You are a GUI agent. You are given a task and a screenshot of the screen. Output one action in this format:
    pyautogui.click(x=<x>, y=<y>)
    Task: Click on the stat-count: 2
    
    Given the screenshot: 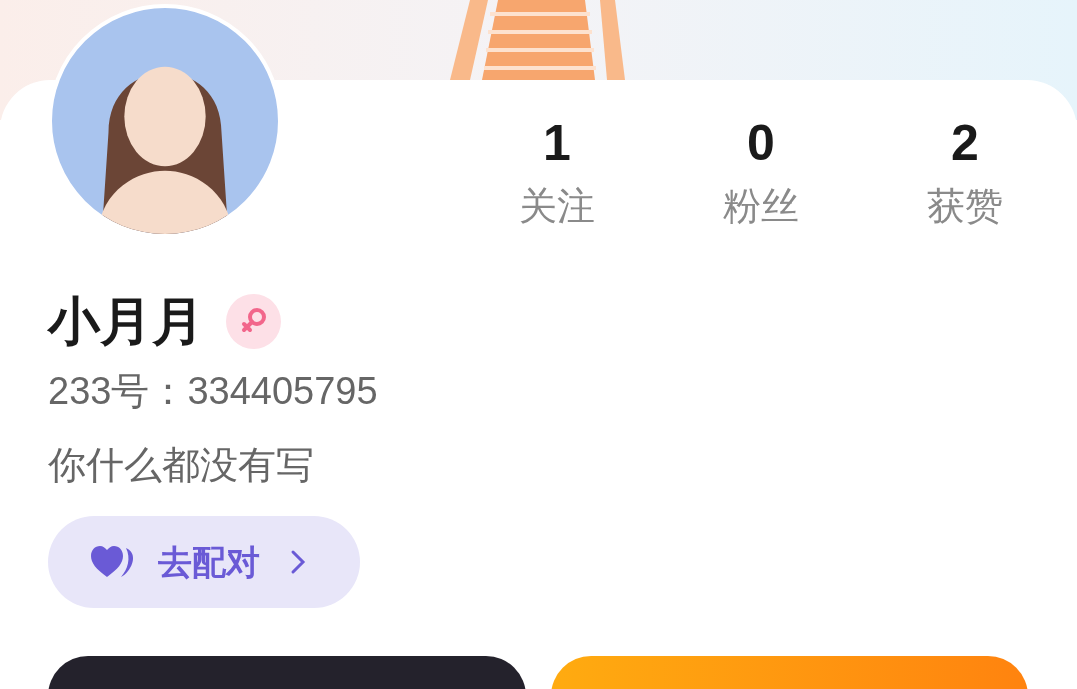 What is the action you would take?
    pyautogui.click(x=965, y=143)
    